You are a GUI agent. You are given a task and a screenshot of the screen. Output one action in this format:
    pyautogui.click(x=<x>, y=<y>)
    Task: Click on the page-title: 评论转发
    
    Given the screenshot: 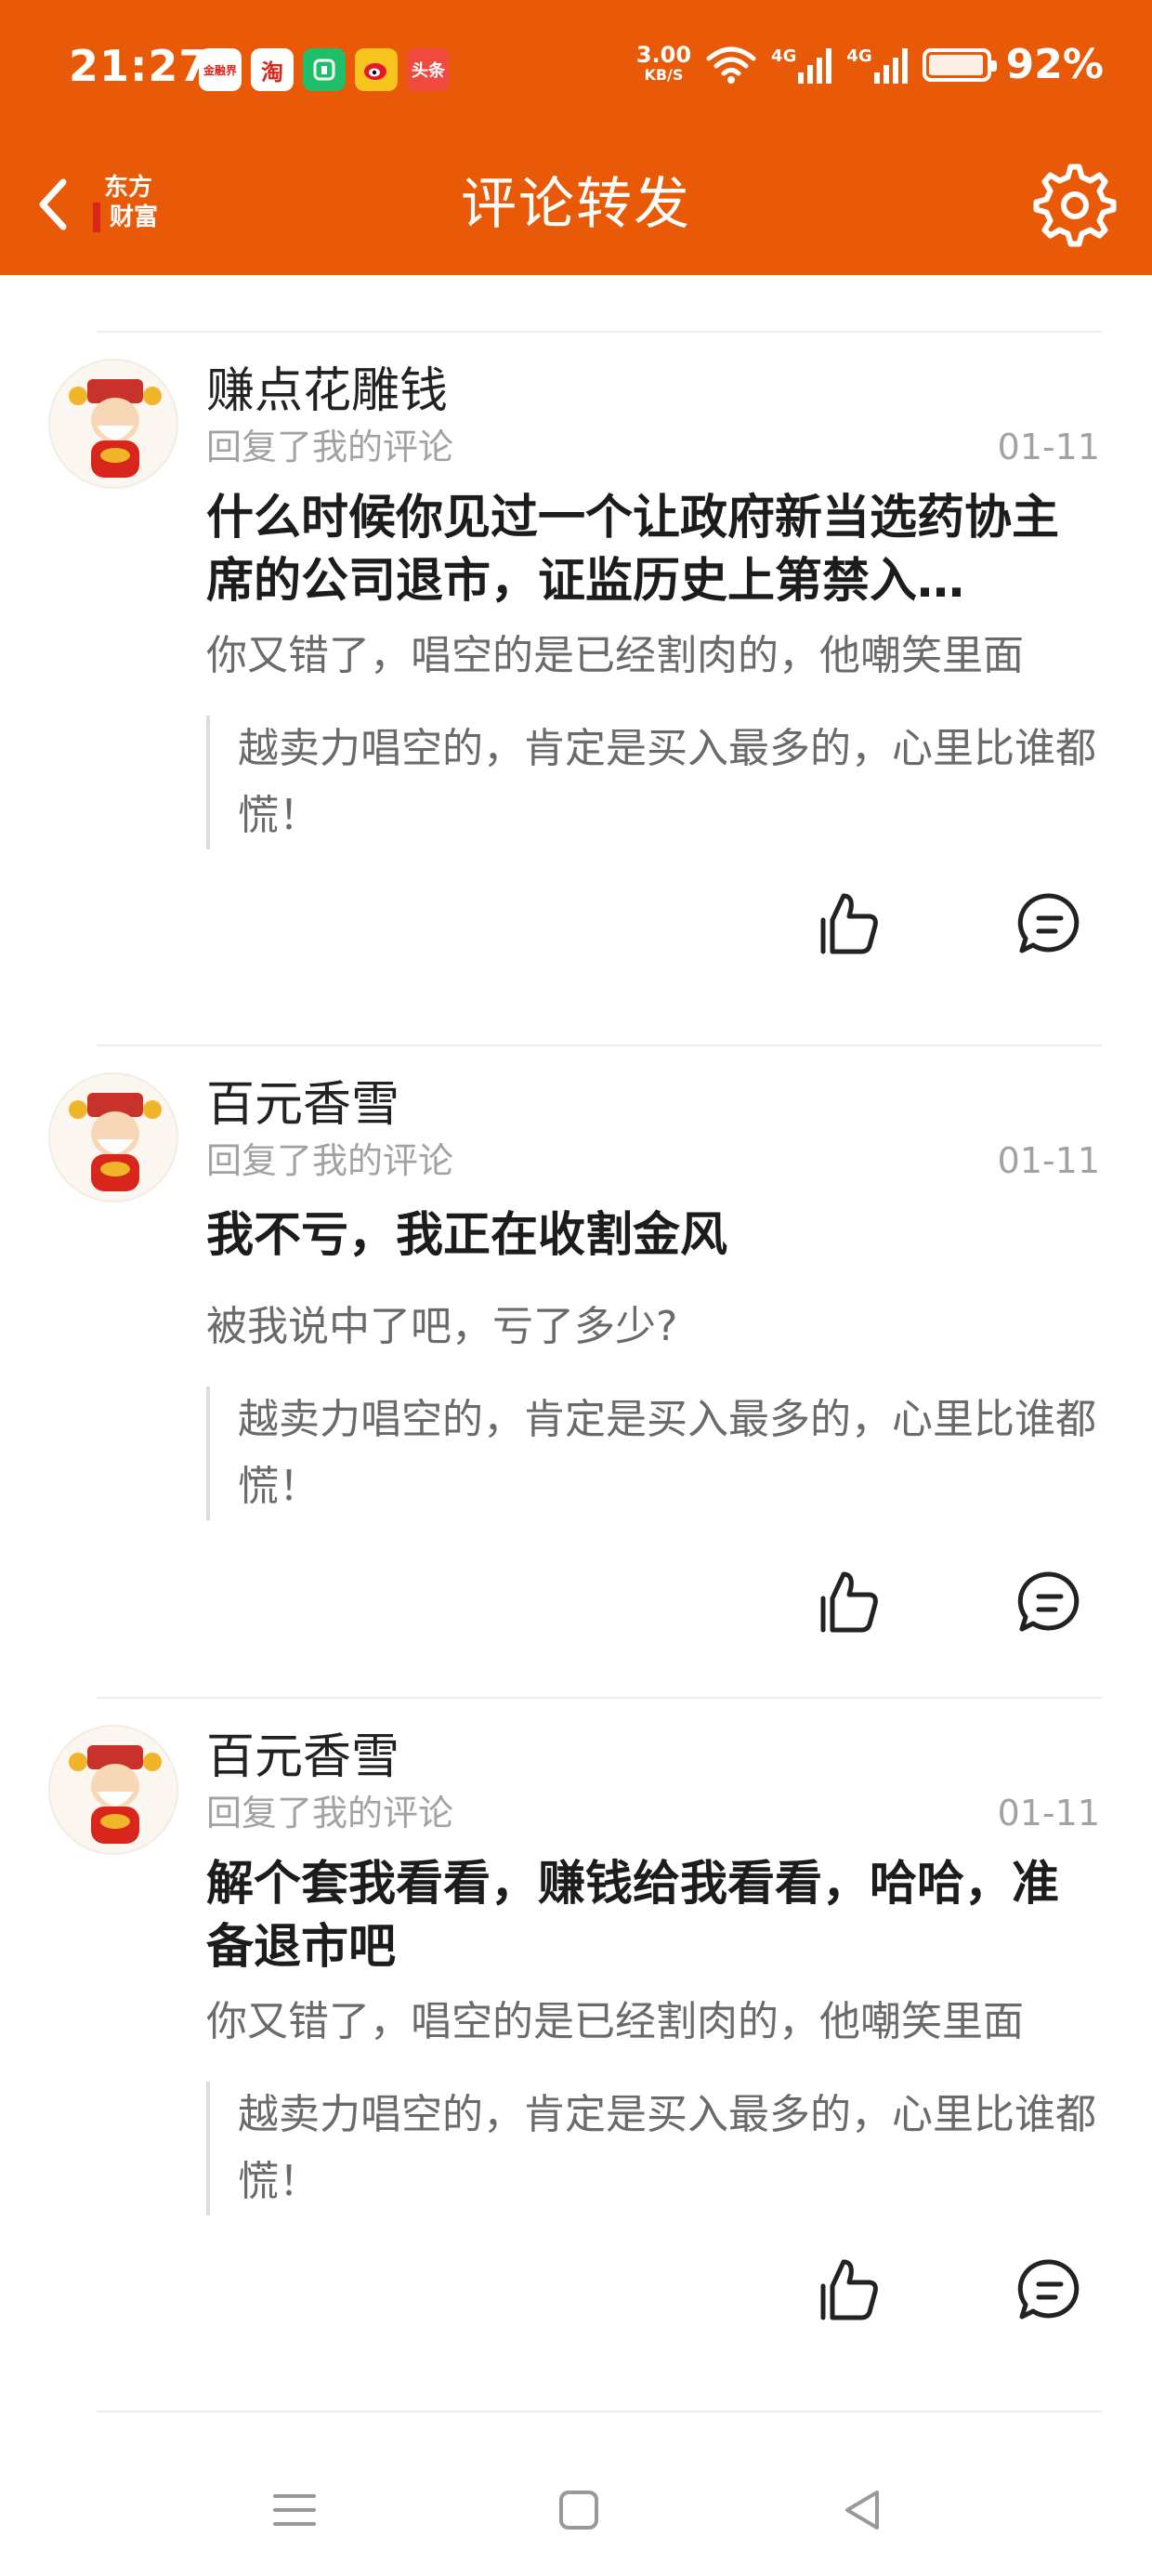 What is the action you would take?
    pyautogui.click(x=576, y=204)
    